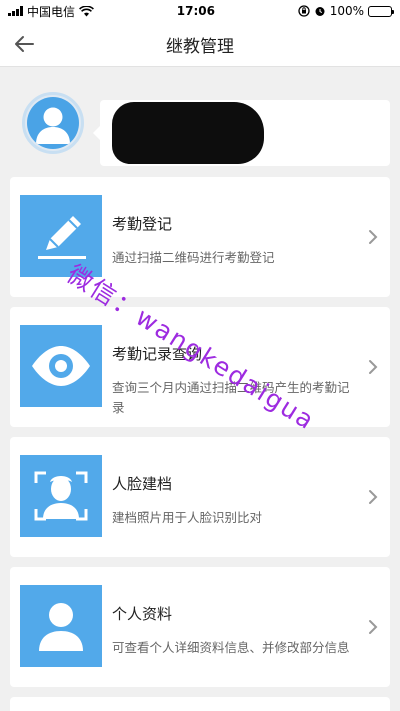 The image size is (400, 711). I want to click on menu-item-partial, so click(200, 704).